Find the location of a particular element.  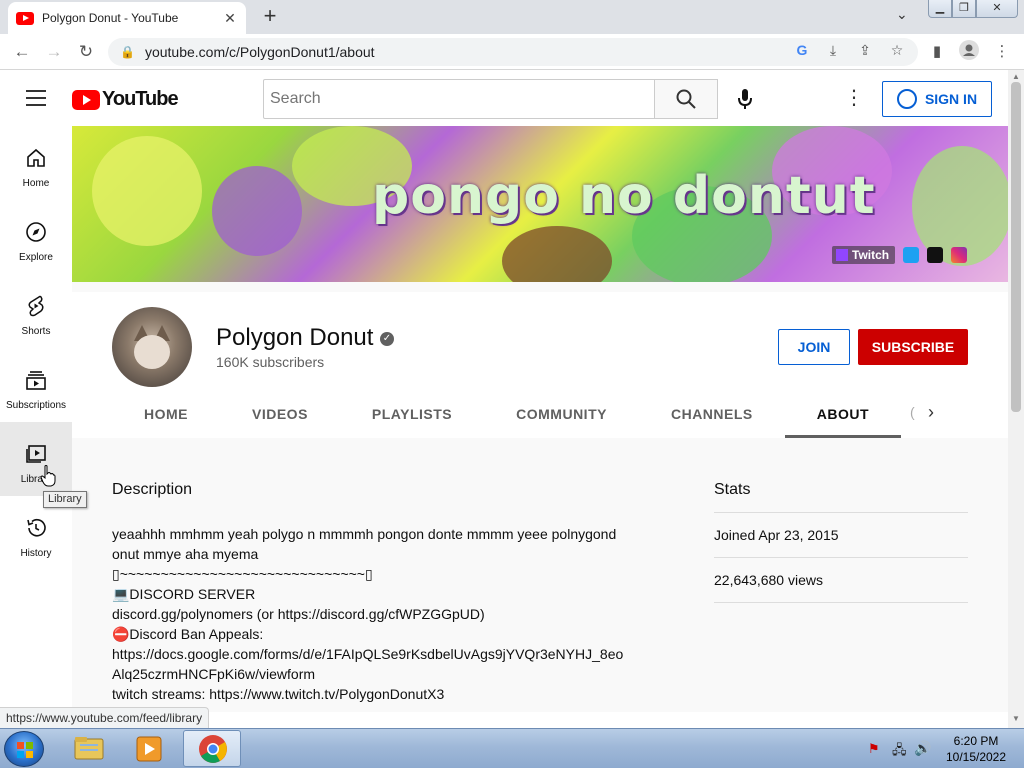

subscriber-count: 160K subscribers is located at coordinates (270, 362).